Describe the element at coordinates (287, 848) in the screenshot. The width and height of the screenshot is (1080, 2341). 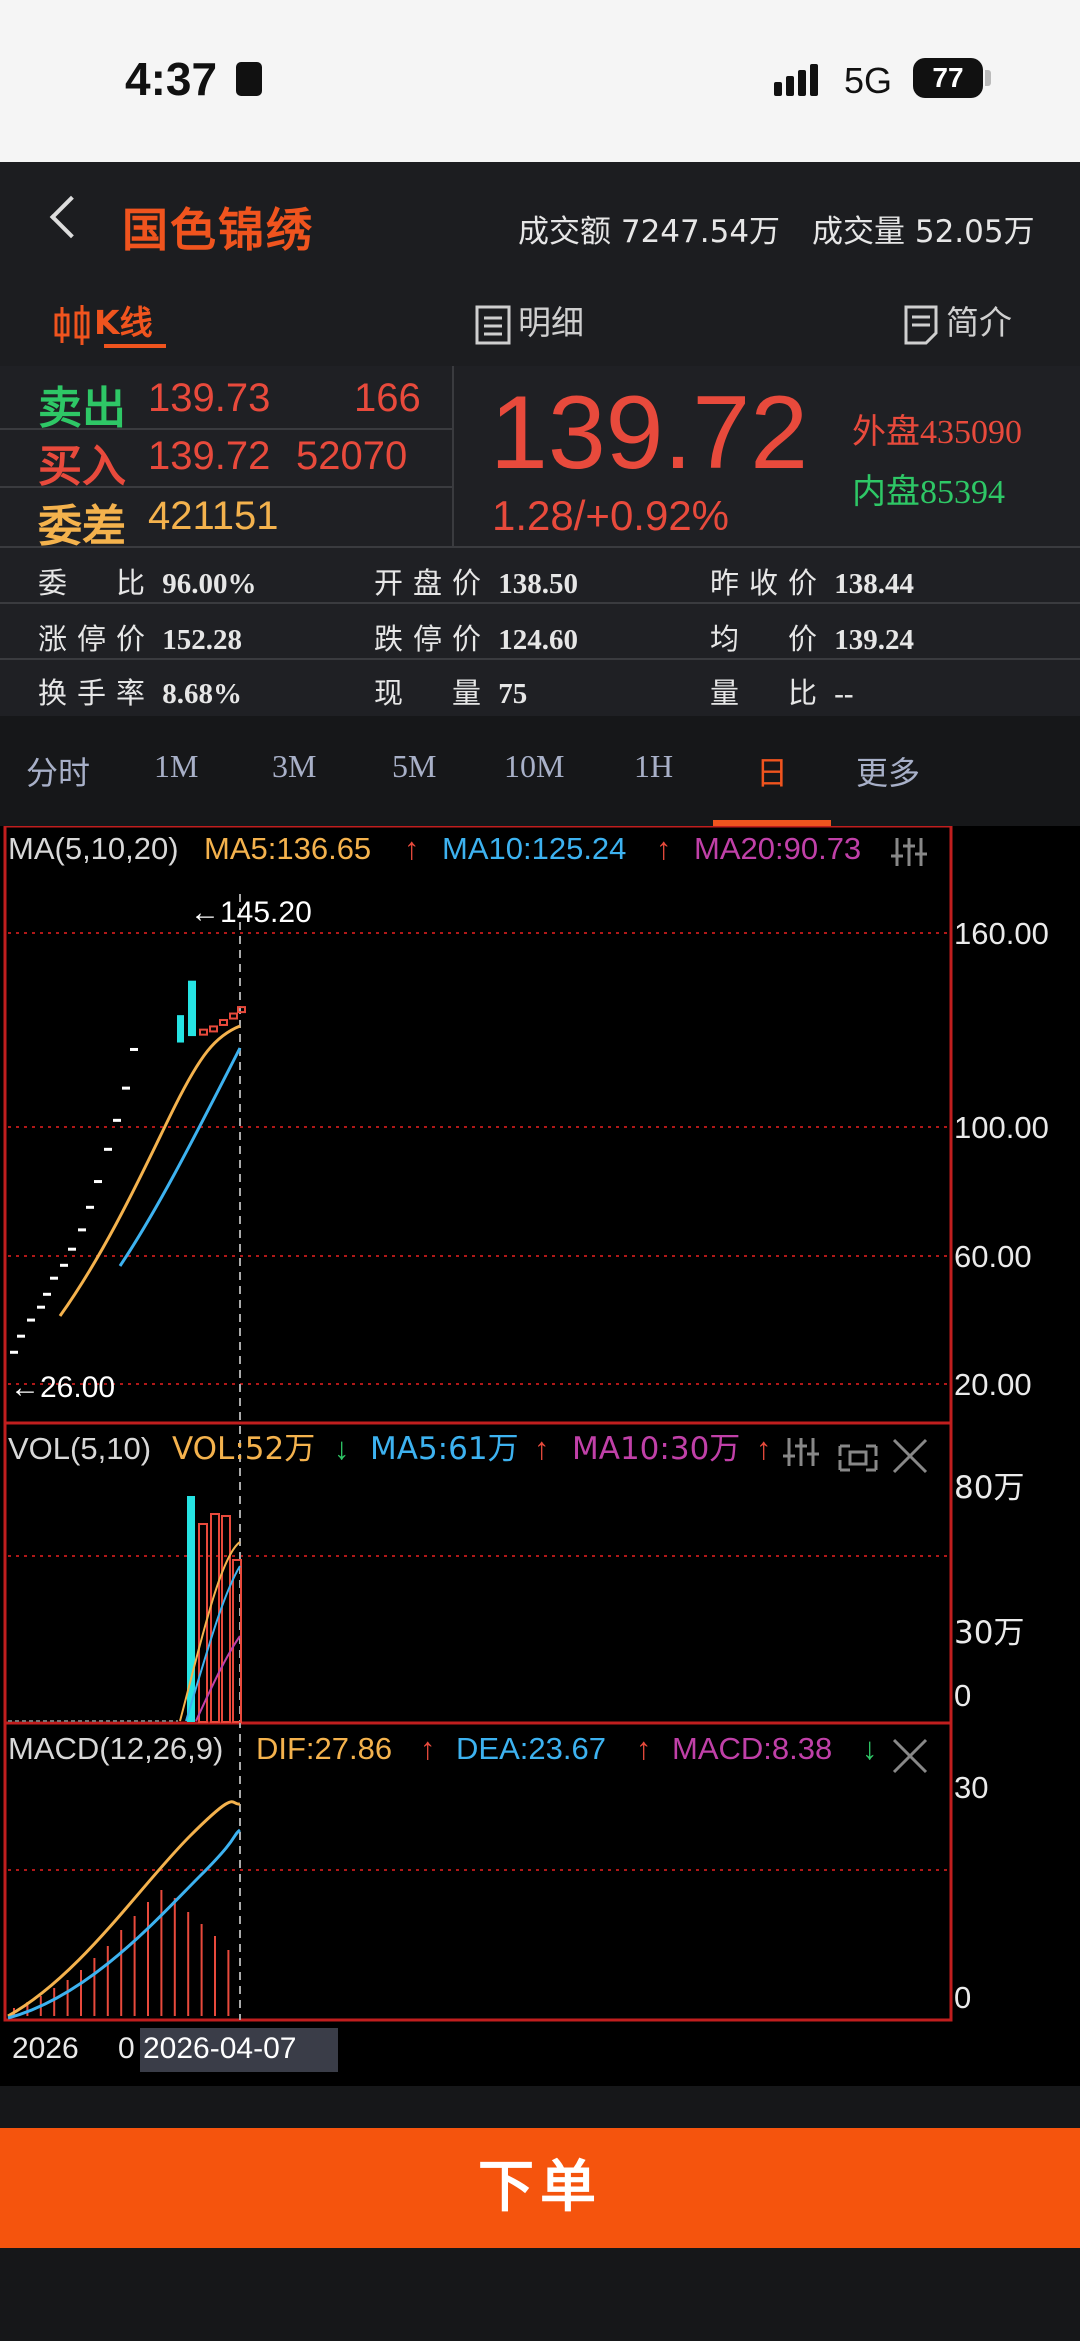
I see `ma5-value: MA5:136.65` at that location.